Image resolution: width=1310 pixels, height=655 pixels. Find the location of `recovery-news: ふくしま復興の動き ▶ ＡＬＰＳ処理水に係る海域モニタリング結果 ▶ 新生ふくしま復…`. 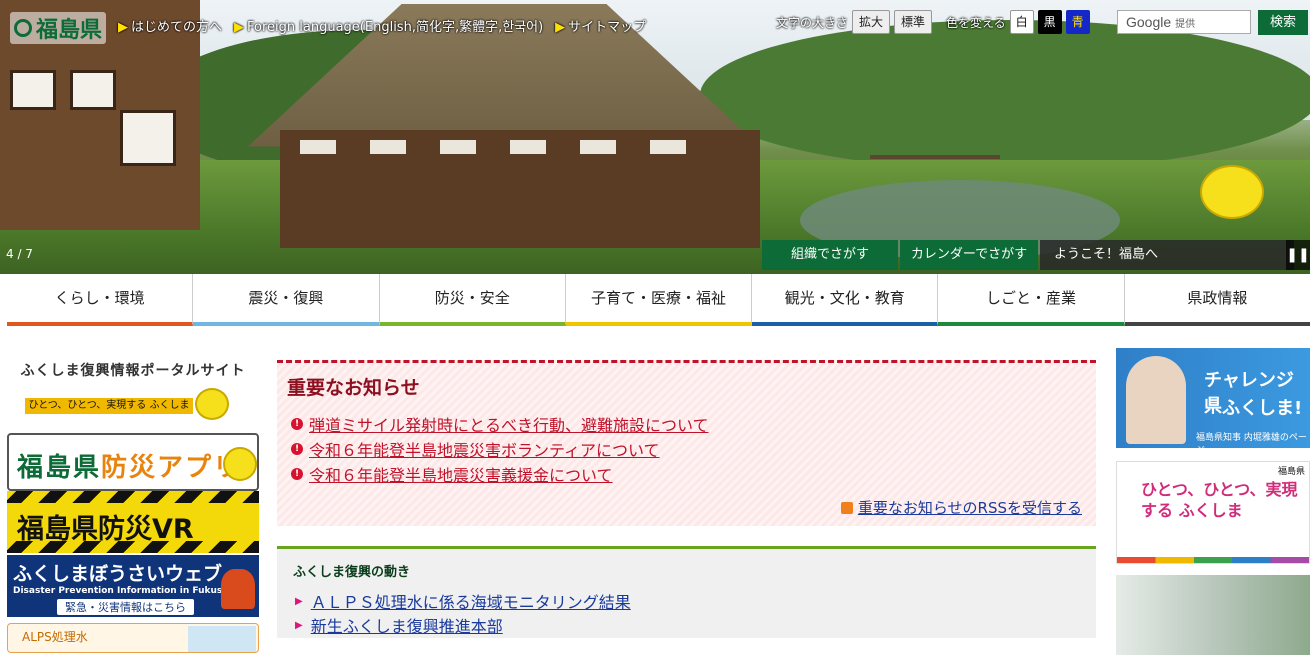

recovery-news: ふくしま復興の動き ▶ ＡＬＰＳ処理水に係る海域モニタリング結果 ▶ 新生ふくしま復… is located at coordinates (686, 592).